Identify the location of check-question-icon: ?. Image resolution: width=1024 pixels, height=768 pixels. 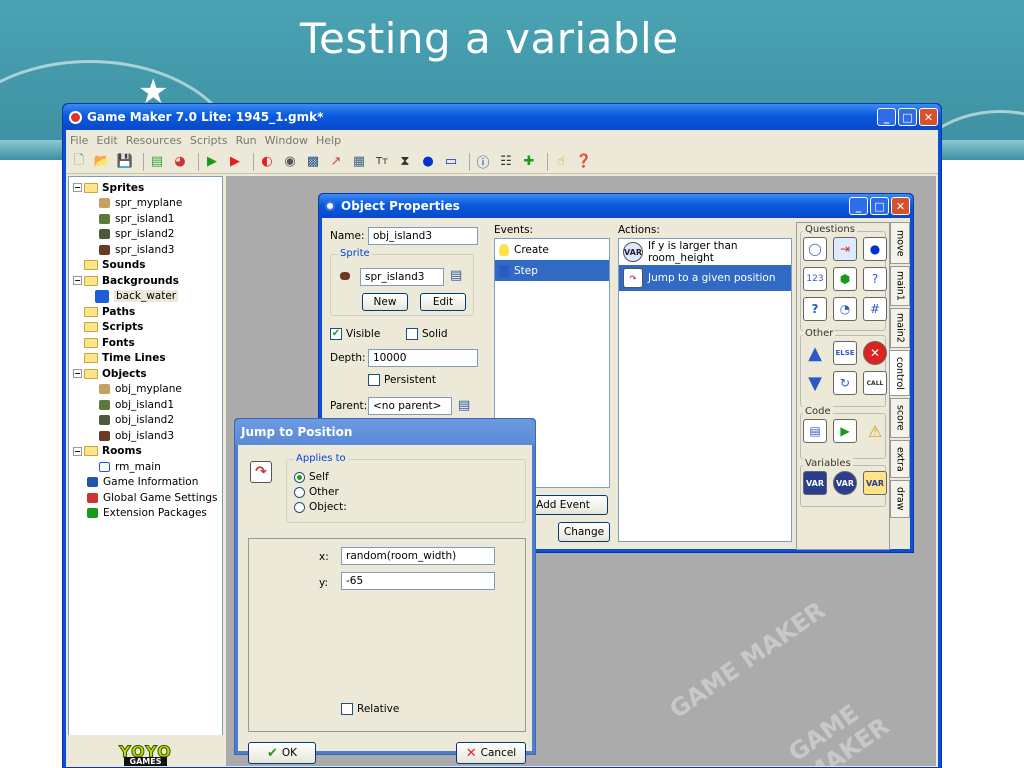
(875, 279).